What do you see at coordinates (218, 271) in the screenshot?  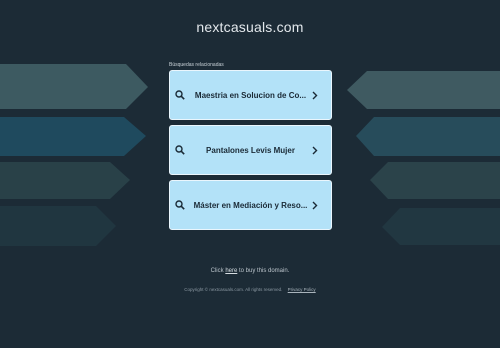 I see `buy-prefix: Click` at bounding box center [218, 271].